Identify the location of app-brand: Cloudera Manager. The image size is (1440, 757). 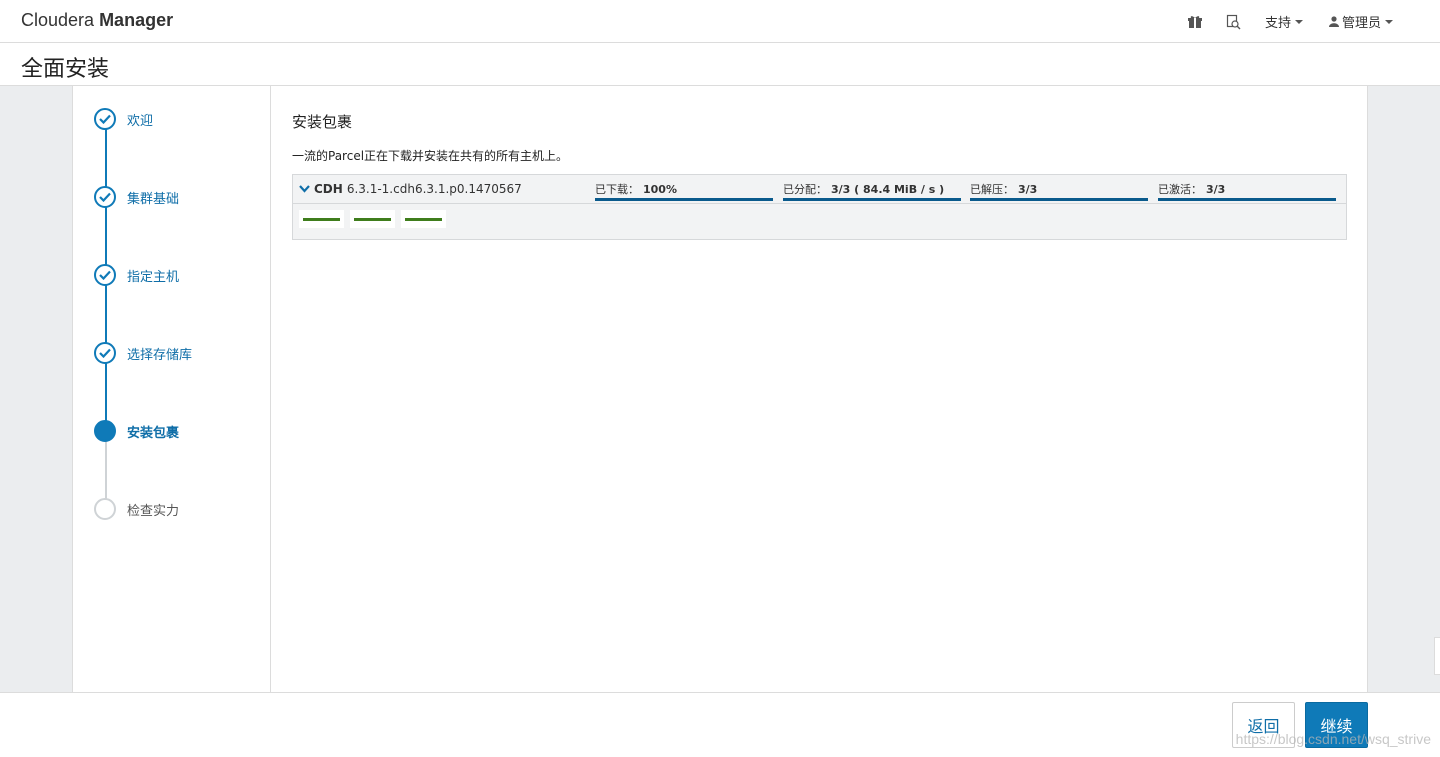
(97, 20).